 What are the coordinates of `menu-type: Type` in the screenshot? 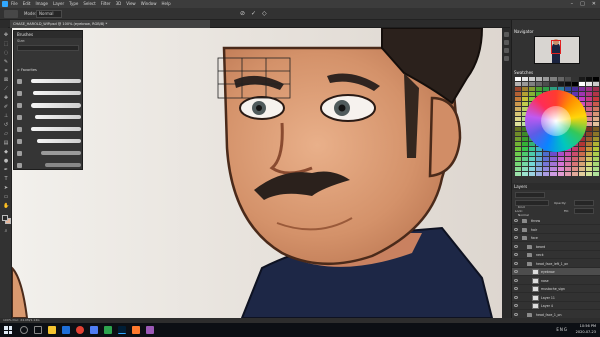 It's located at (73, 4).